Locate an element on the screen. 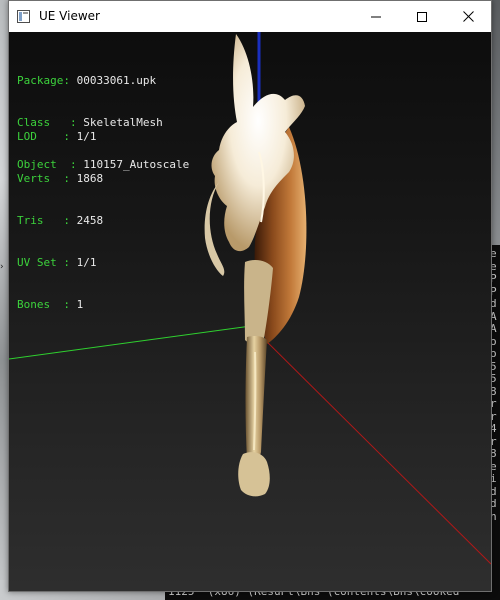  uv-set-row: UV Set : 1/1 is located at coordinates (60, 263).